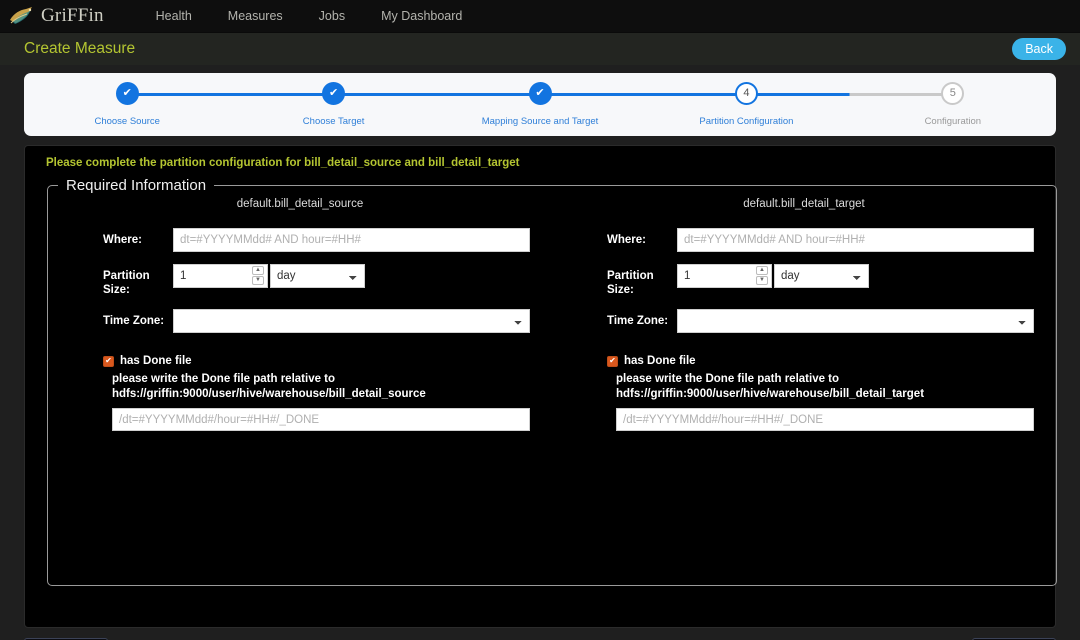 Image resolution: width=1080 pixels, height=640 pixels. Describe the element at coordinates (804, 204) in the screenshot. I see `target-dataset-title: default.bill_detail_target` at that location.